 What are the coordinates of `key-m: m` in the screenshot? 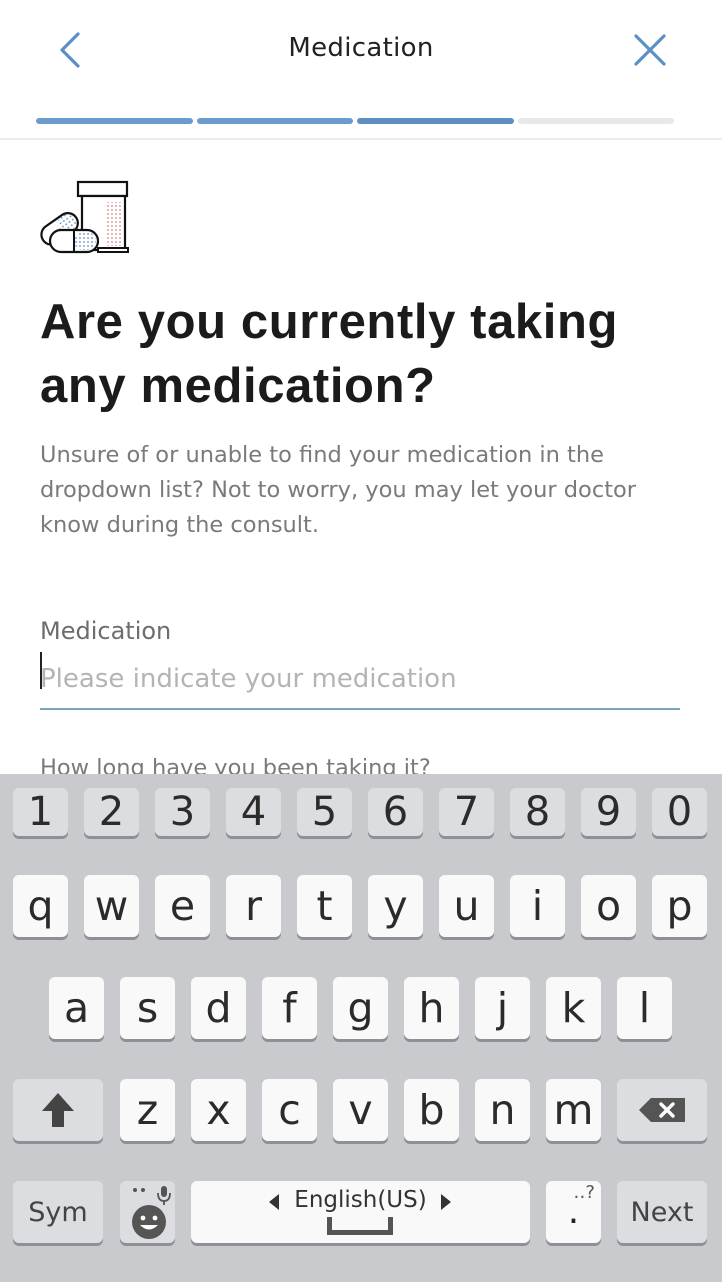 It's located at (573, 1110).